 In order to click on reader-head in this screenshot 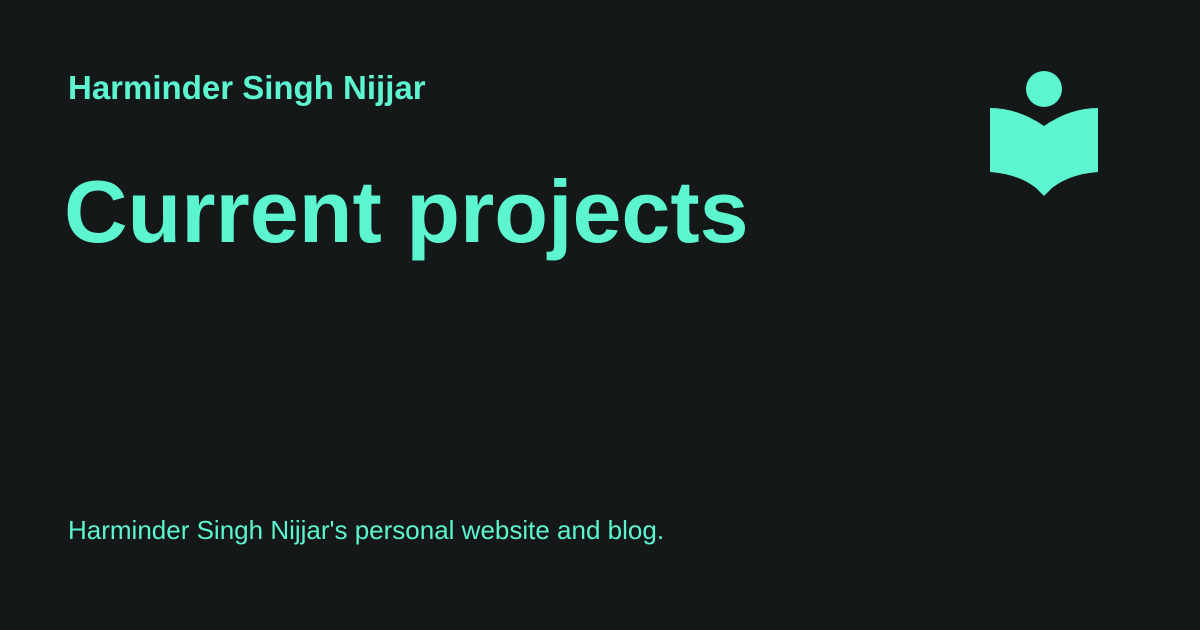, I will do `click(1044, 89)`.